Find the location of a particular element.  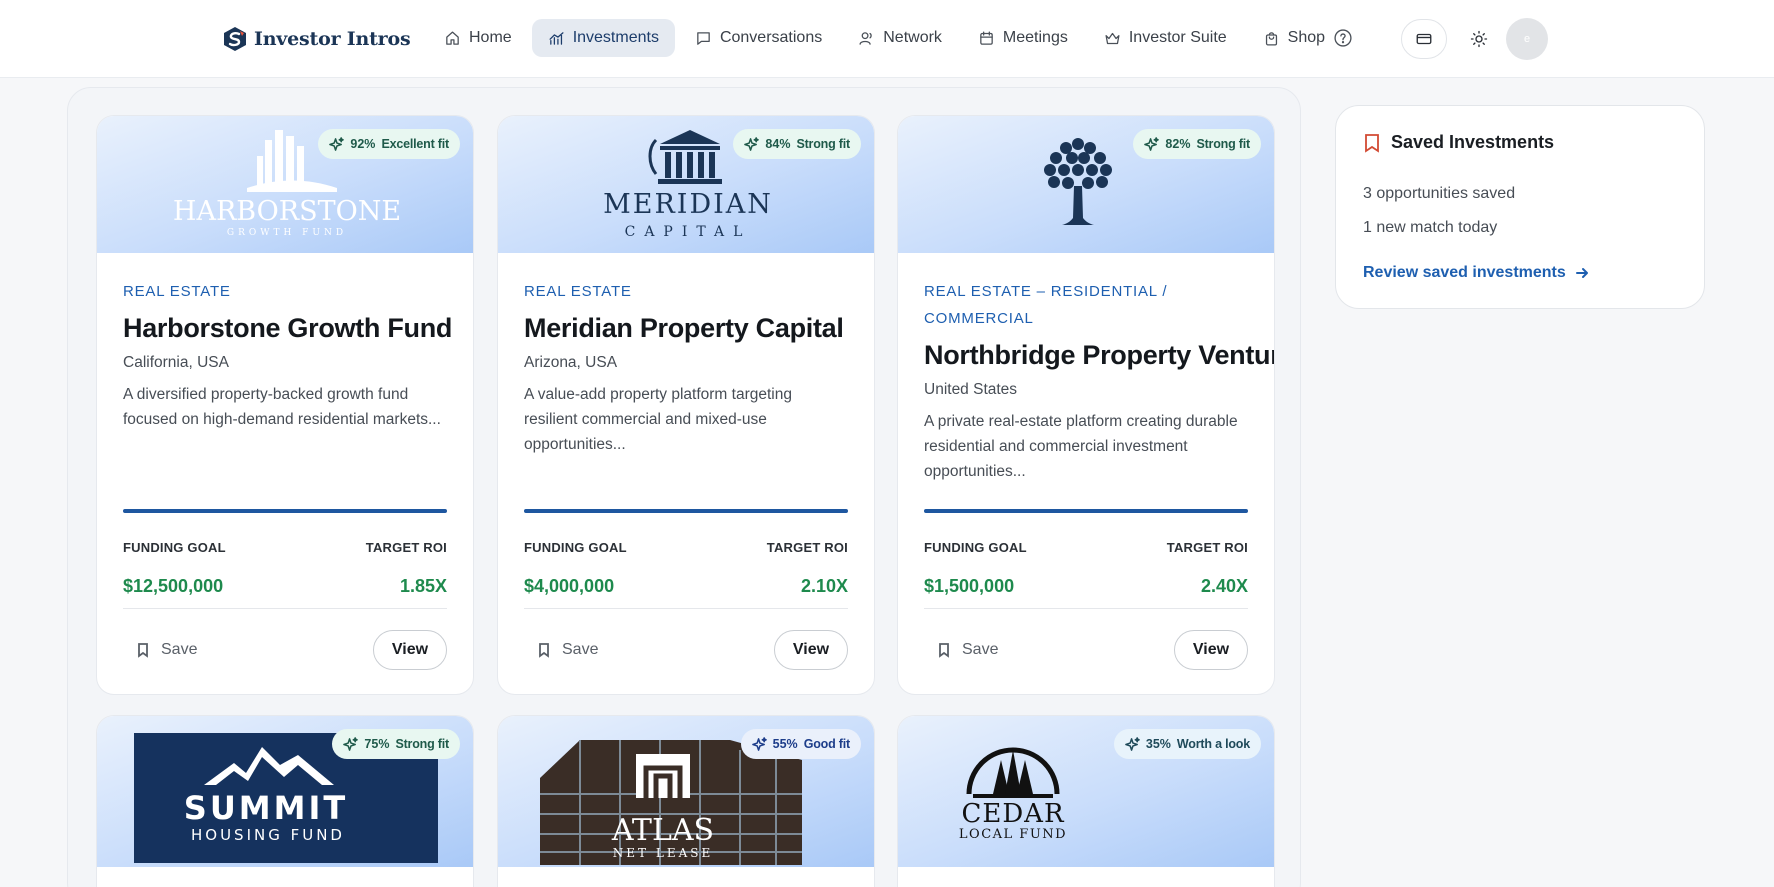

fit-badge: 92% Excellent fit is located at coordinates (389, 144).